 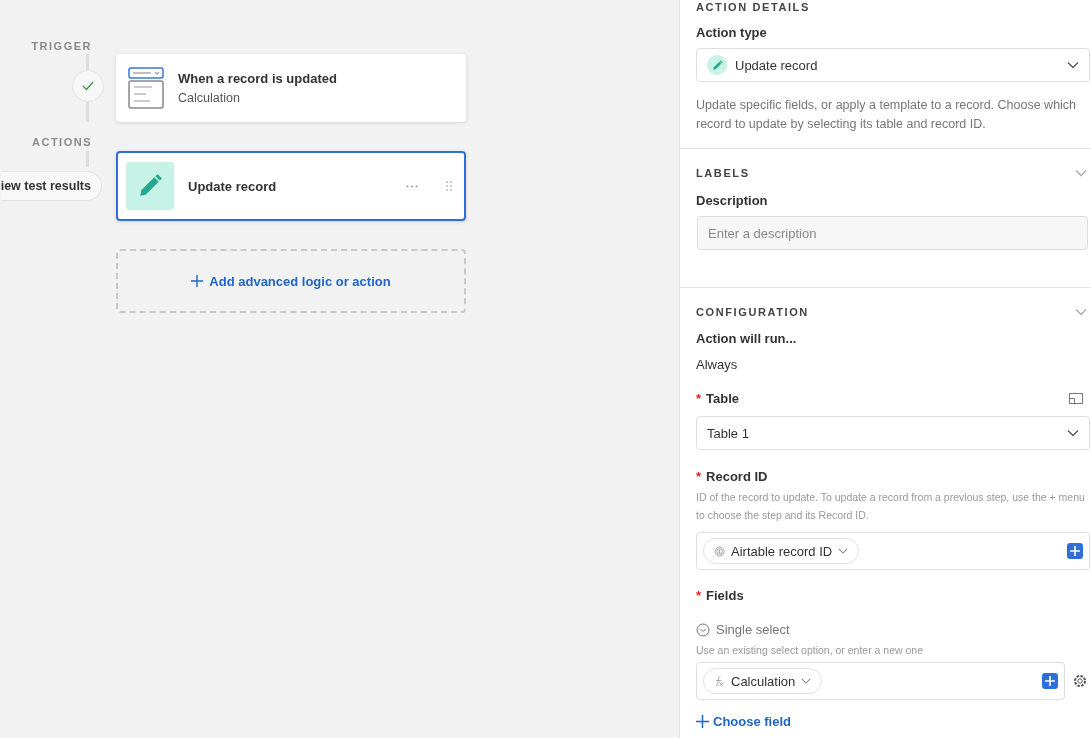 What do you see at coordinates (62, 142) in the screenshot?
I see `step-label: ACTIONS` at bounding box center [62, 142].